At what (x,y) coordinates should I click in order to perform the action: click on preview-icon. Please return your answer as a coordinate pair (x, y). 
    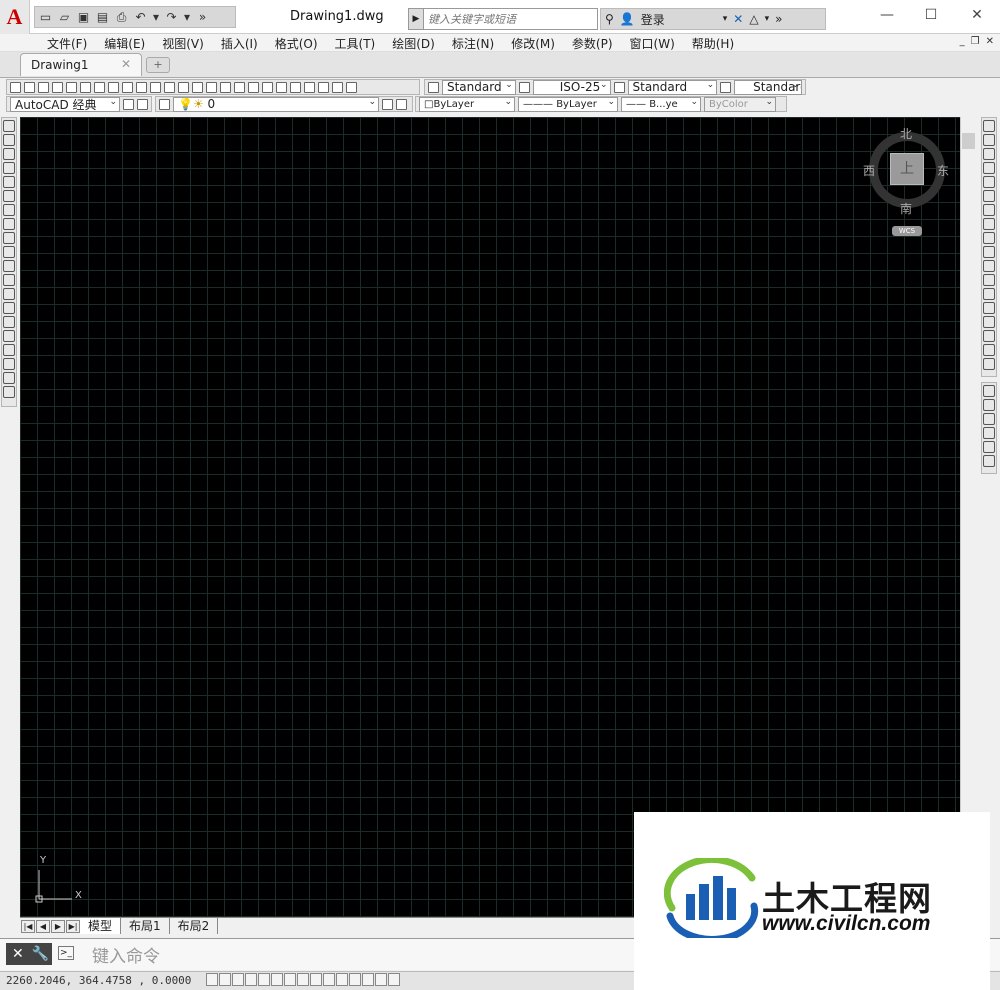
    Looking at the image, I should click on (71, 87).